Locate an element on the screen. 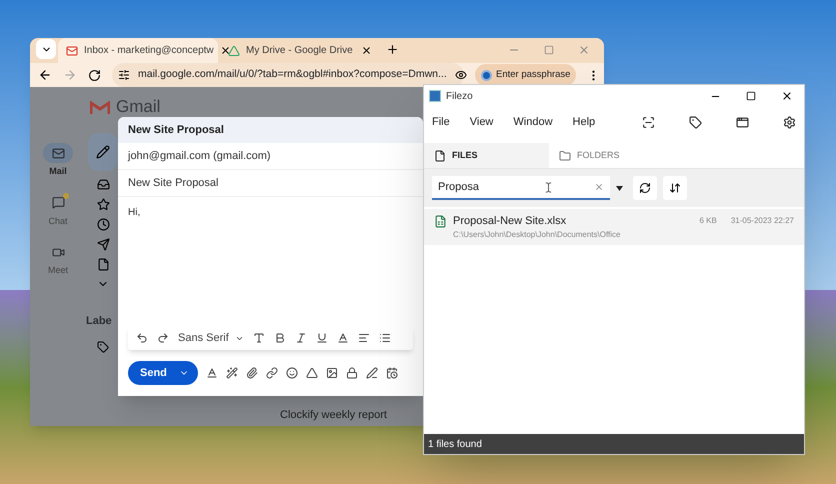  sort-button is located at coordinates (675, 188).